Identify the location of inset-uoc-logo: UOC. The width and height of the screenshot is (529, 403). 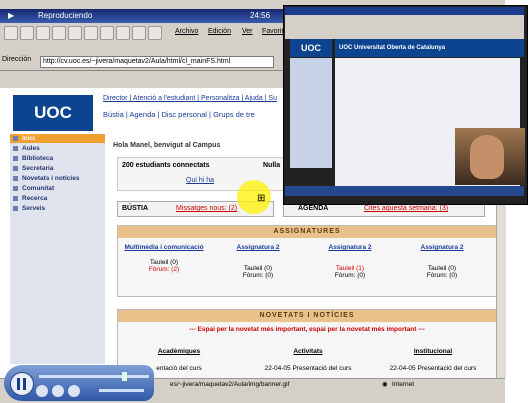
(311, 48).